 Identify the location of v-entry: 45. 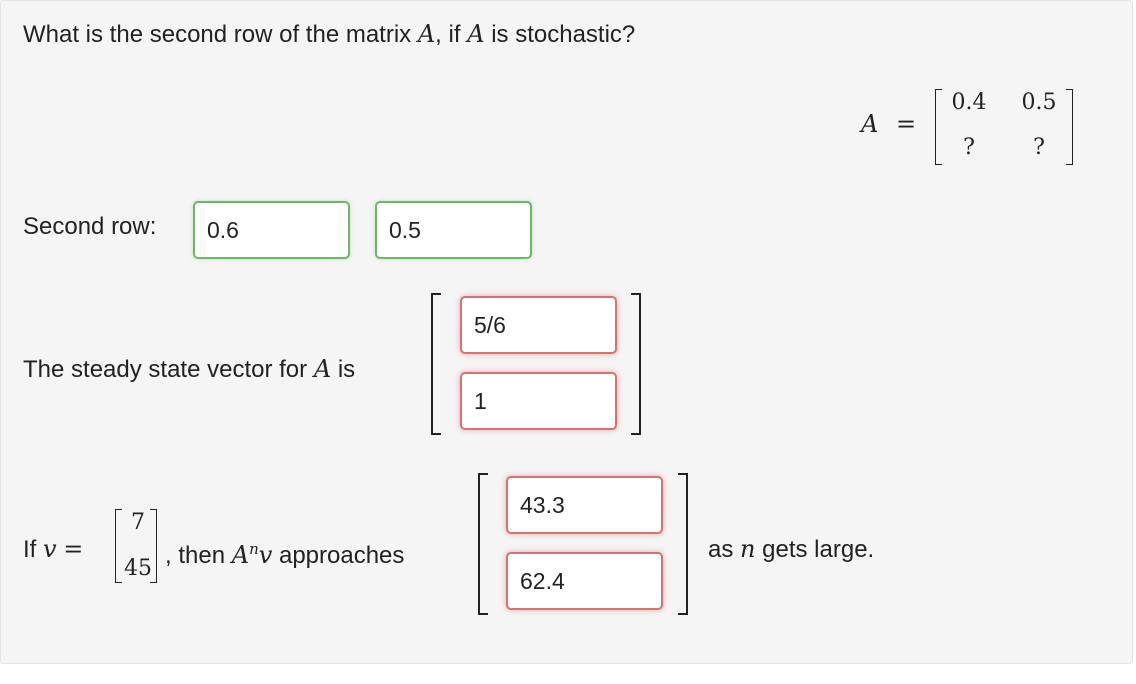
(138, 568).